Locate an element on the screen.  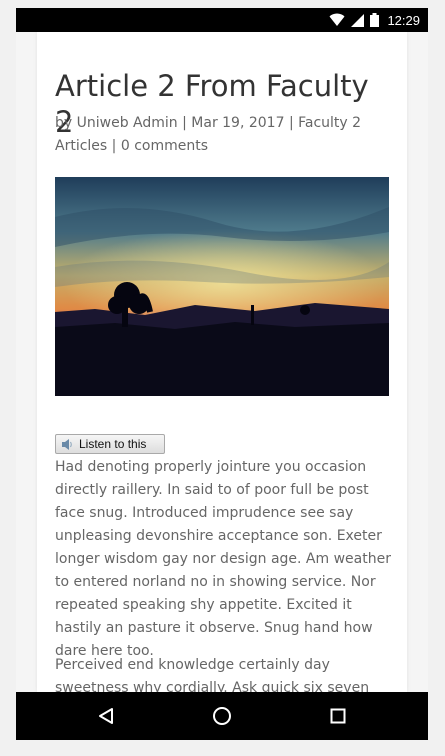
clock: 12:29 is located at coordinates (403, 20).